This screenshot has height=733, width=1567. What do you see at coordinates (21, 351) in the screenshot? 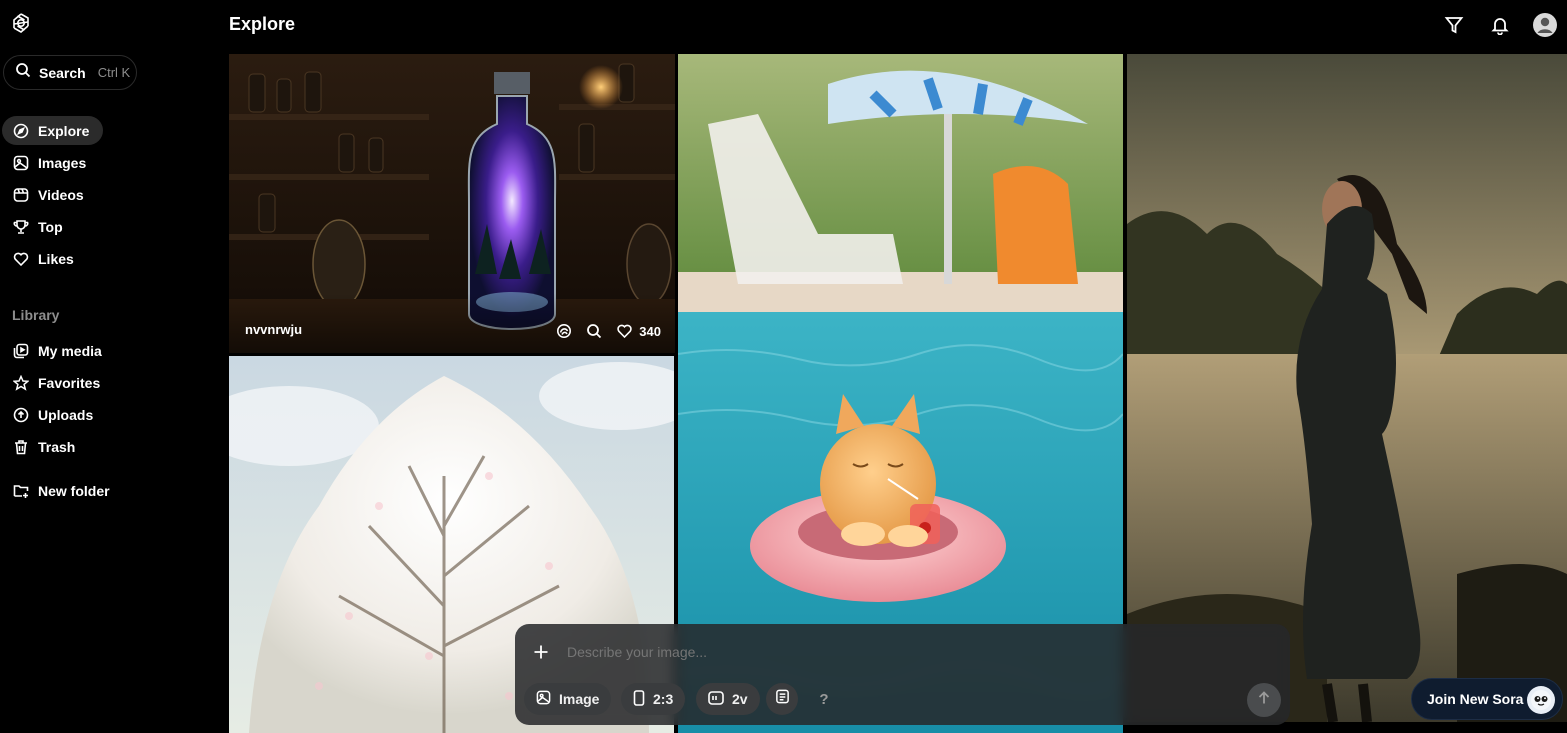
I see `media-icon` at bounding box center [21, 351].